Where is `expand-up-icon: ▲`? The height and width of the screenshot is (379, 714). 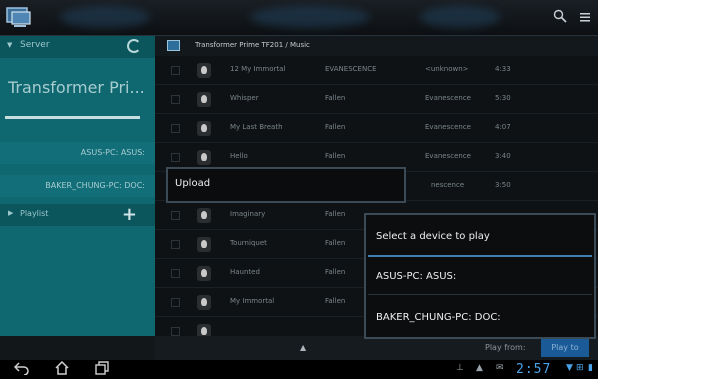
expand-up-icon: ▲ is located at coordinates (303, 347).